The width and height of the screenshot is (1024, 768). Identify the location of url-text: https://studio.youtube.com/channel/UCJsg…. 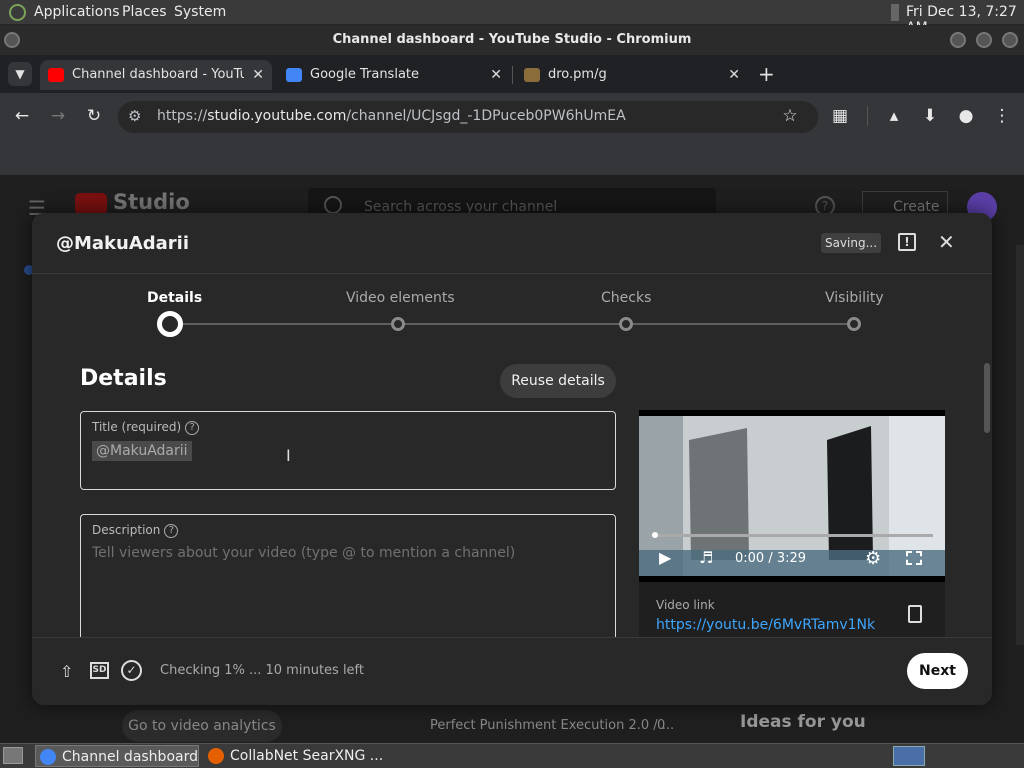
(391, 116).